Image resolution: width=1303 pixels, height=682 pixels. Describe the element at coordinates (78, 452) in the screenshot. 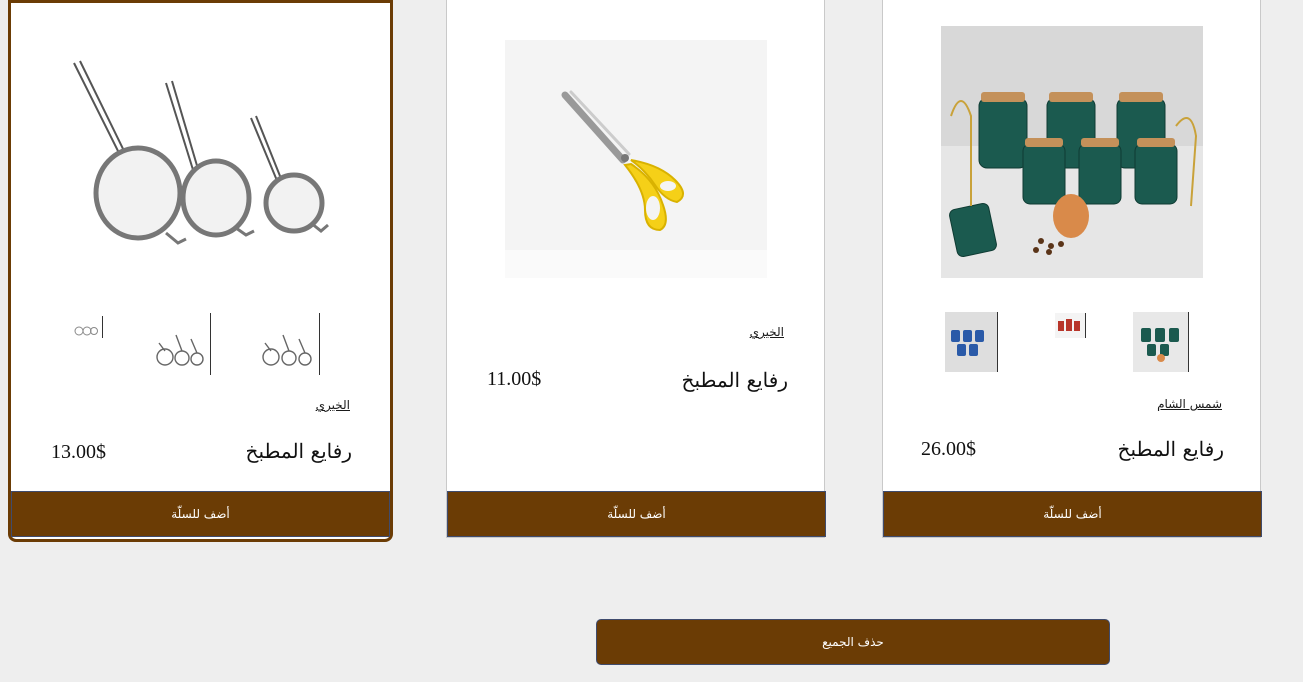

I see `product-price: 13.00$` at that location.